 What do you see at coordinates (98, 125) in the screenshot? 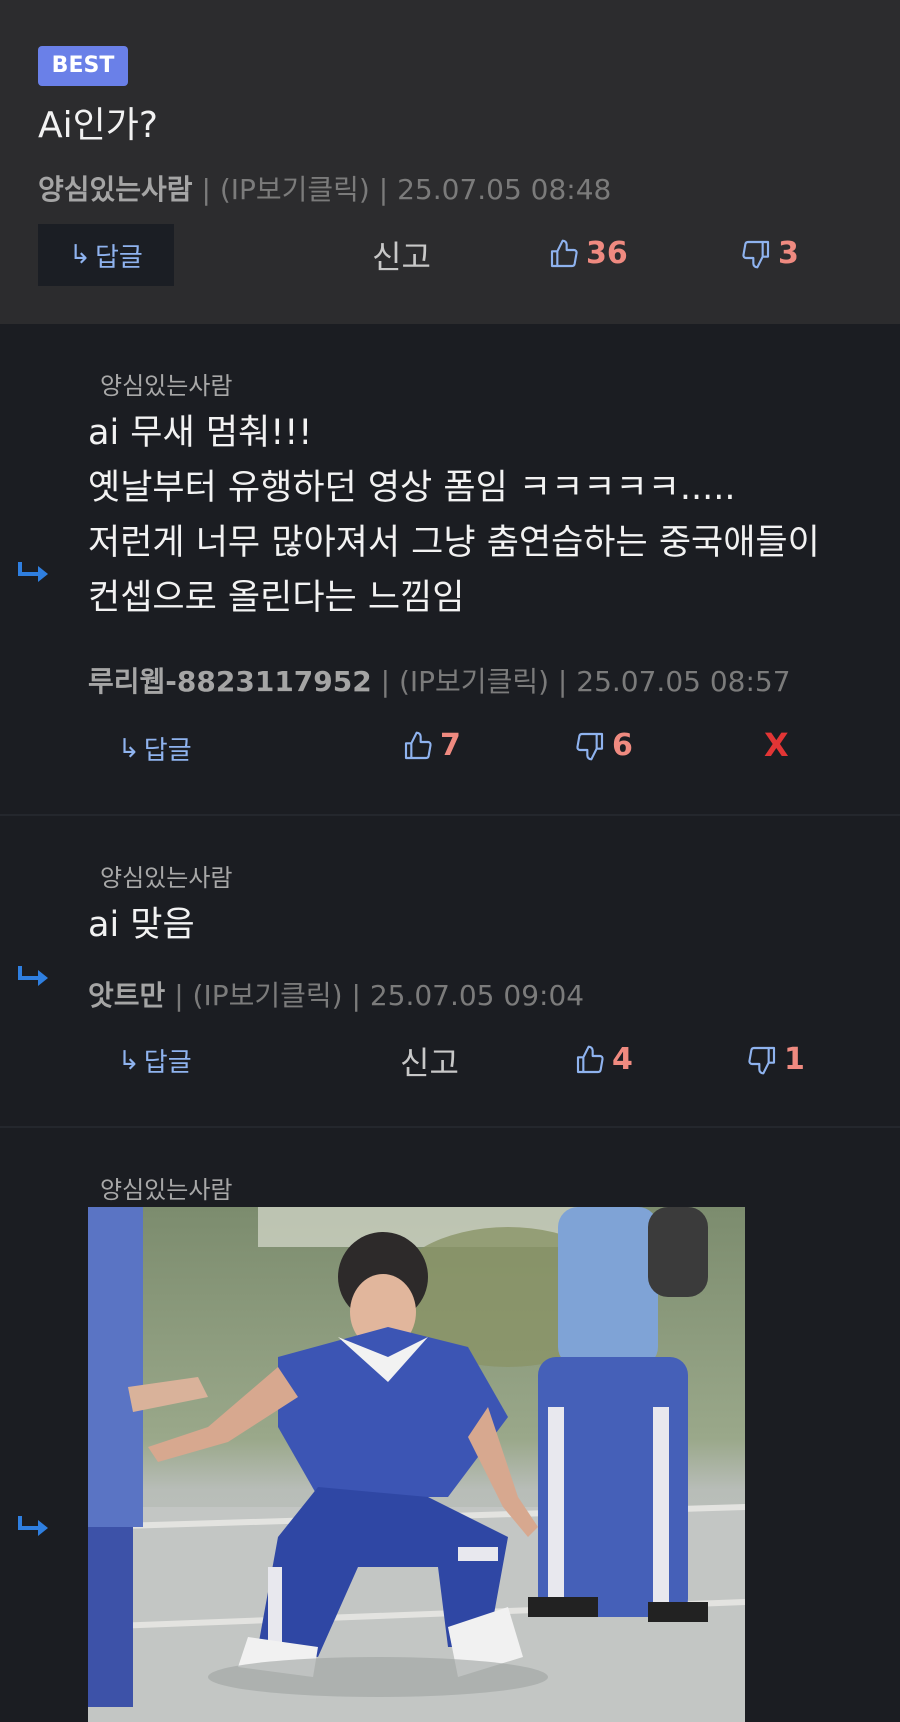
I see `best-comment-text: Ai인가?` at bounding box center [98, 125].